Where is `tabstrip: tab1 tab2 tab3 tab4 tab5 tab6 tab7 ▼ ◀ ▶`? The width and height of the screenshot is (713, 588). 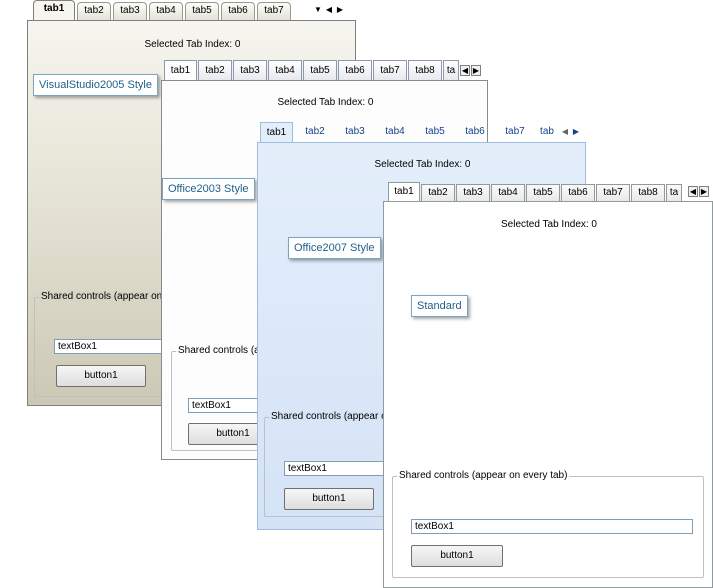 tabstrip: tab1 tab2 tab3 tab4 tab5 tab6 tab7 ▼ ◀ ▶ is located at coordinates (191, 10).